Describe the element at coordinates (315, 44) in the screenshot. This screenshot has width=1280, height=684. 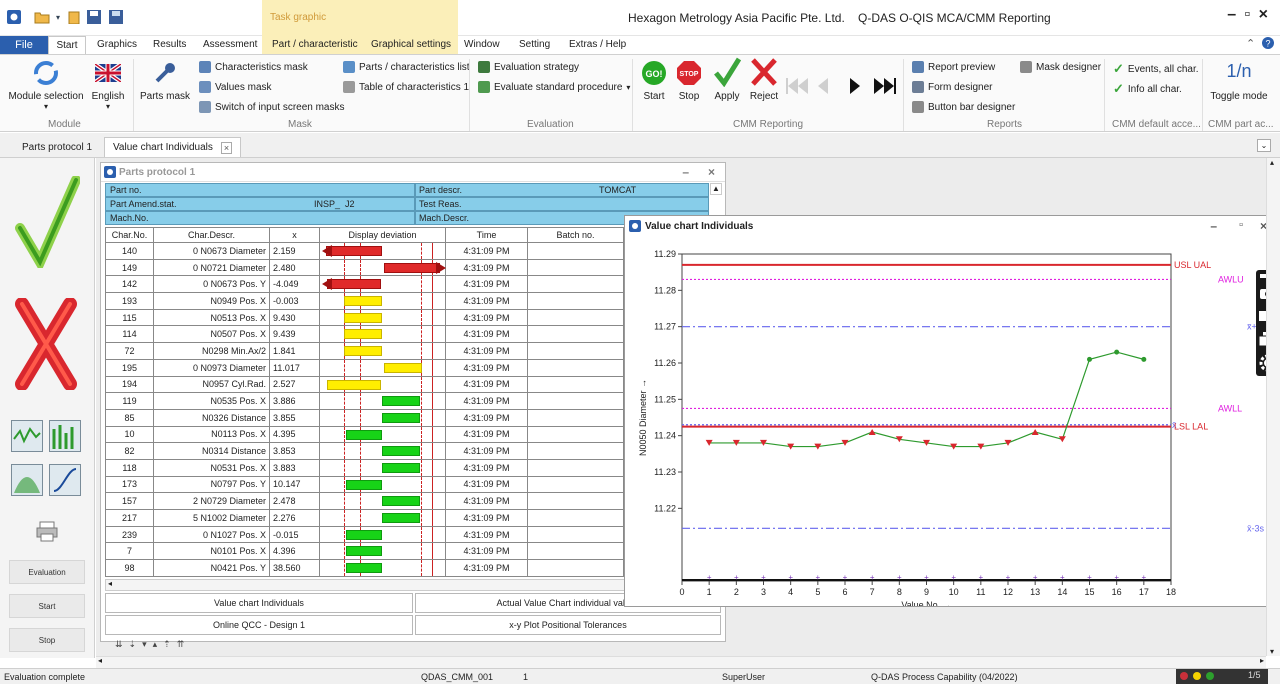
I see `menu-part-characteristic: Part / characteristic` at that location.